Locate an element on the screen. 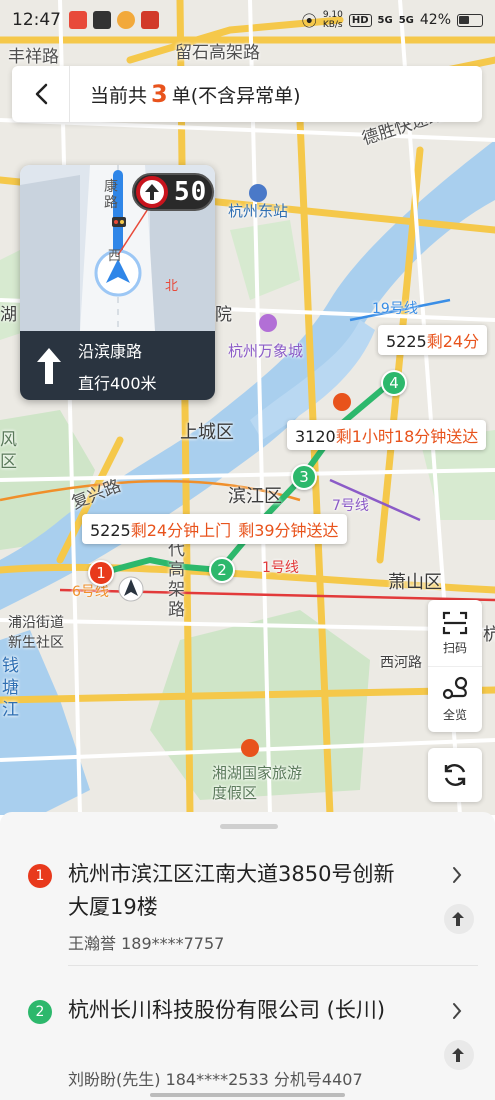 The image size is (495, 1100). map-label-river: 钱塘江 is located at coordinates (10, 688).